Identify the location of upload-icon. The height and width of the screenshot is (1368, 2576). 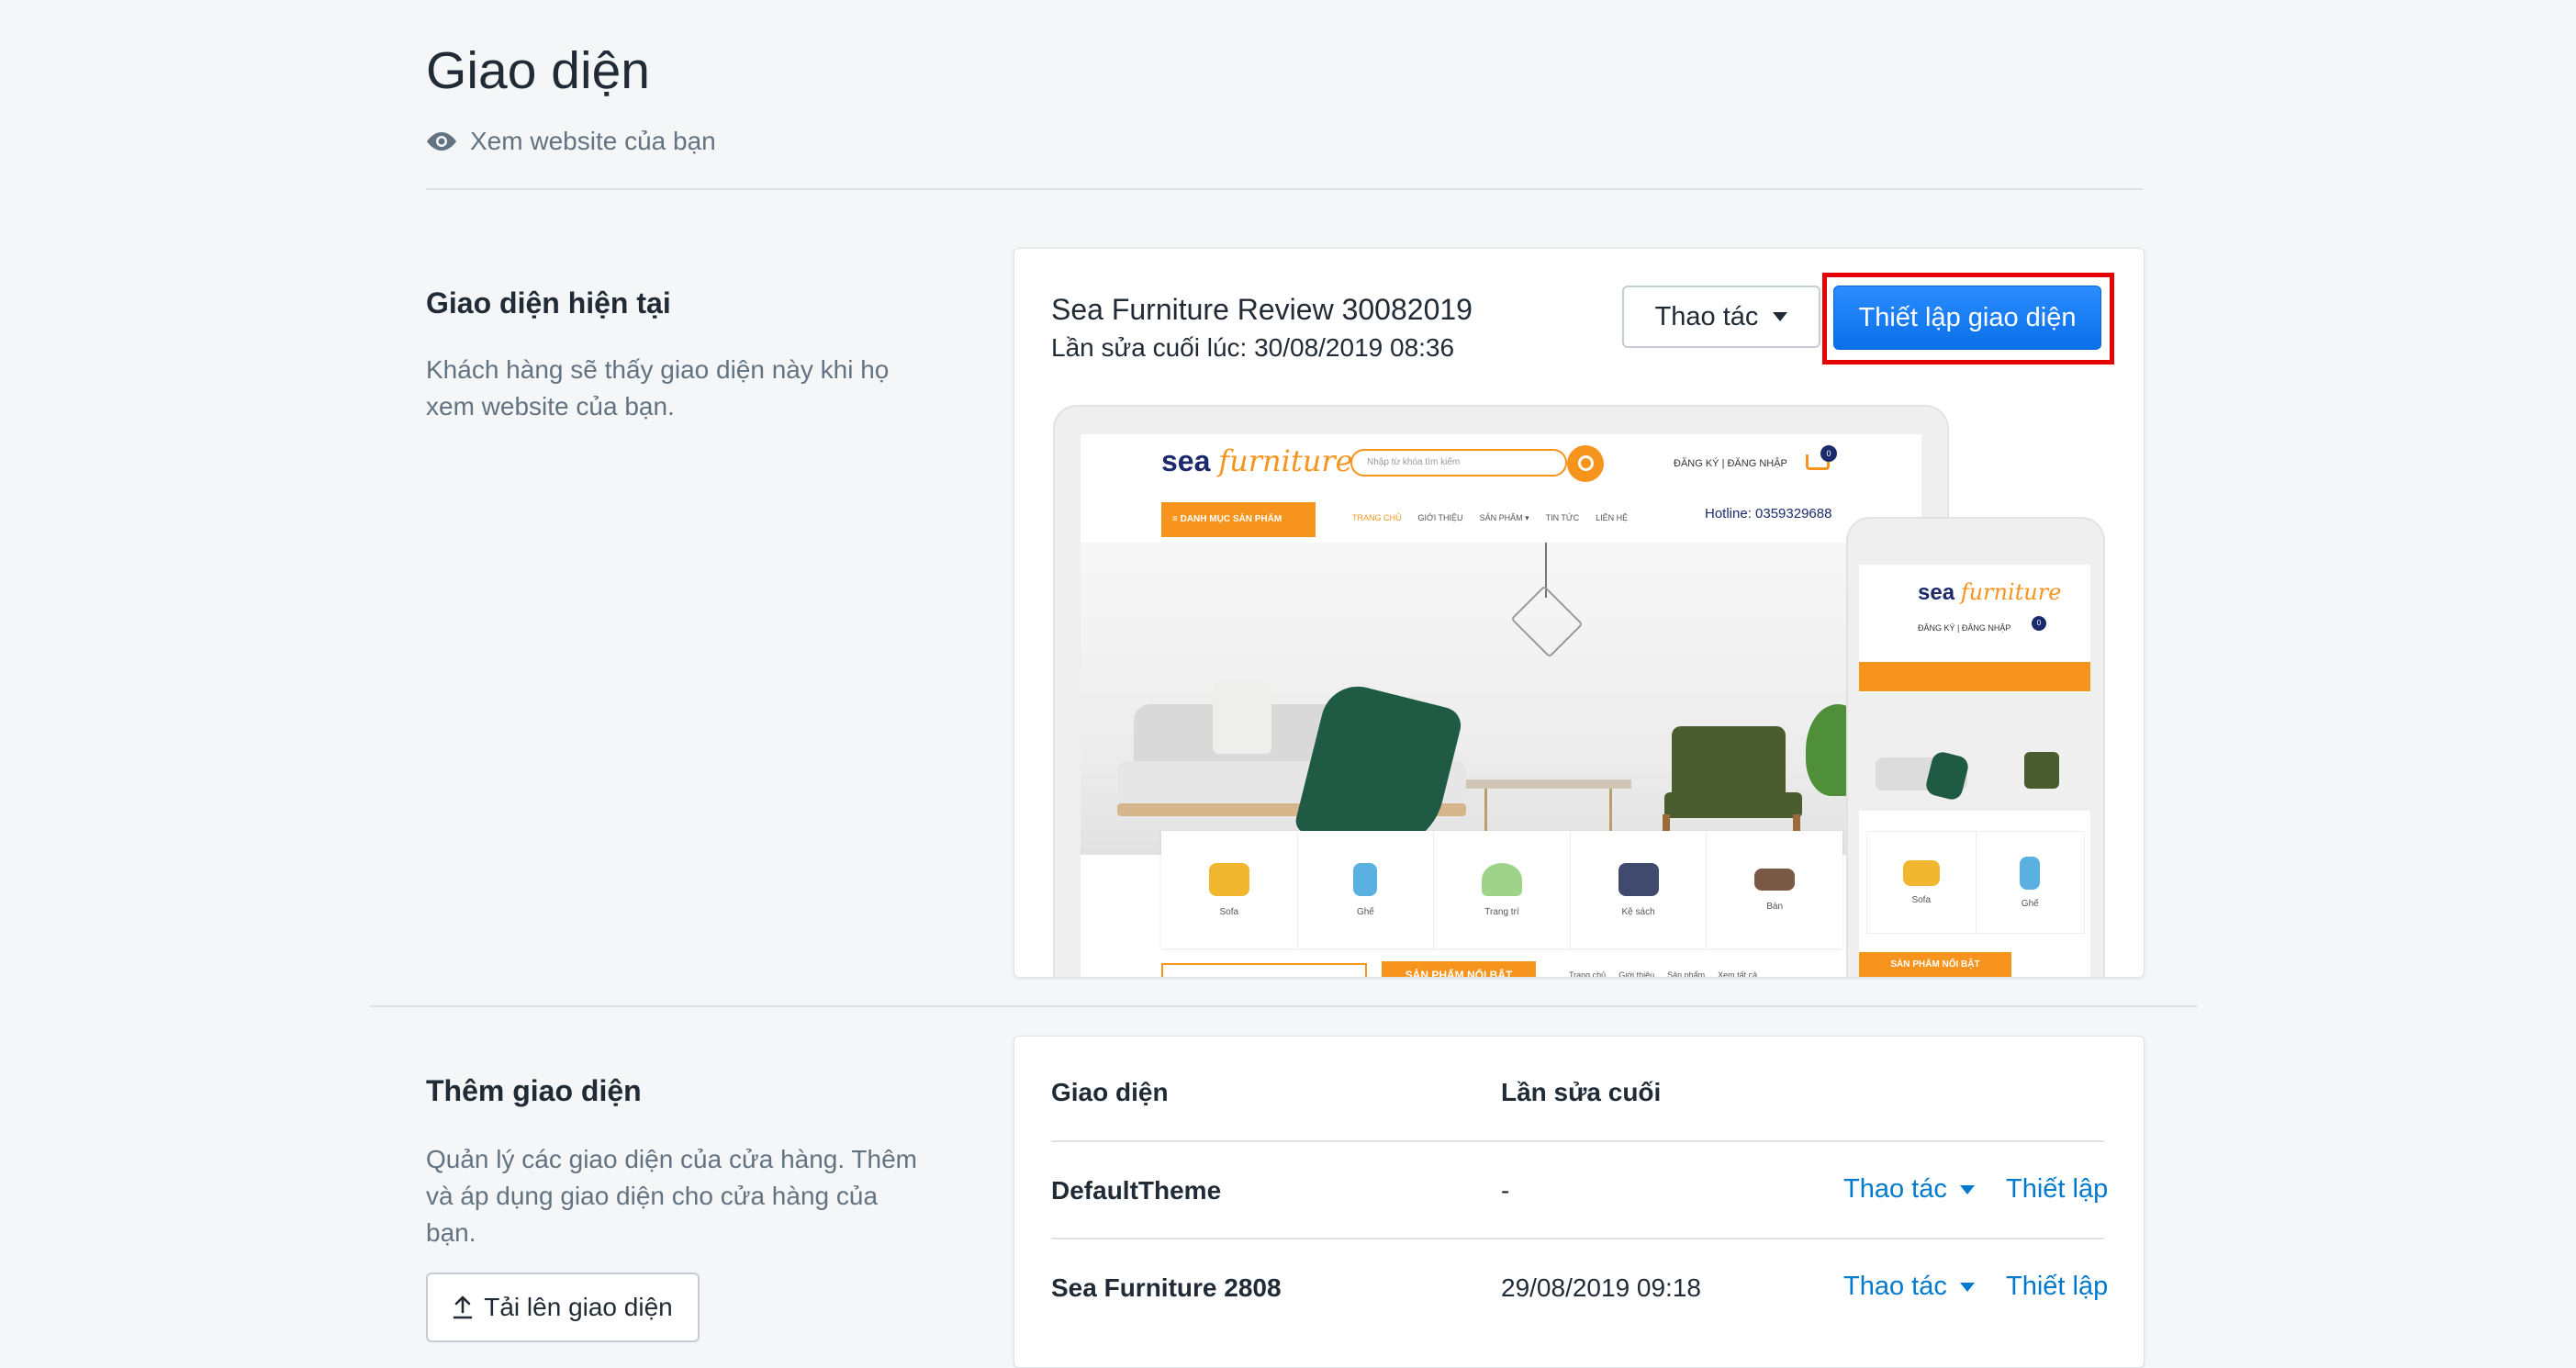
(463, 1307).